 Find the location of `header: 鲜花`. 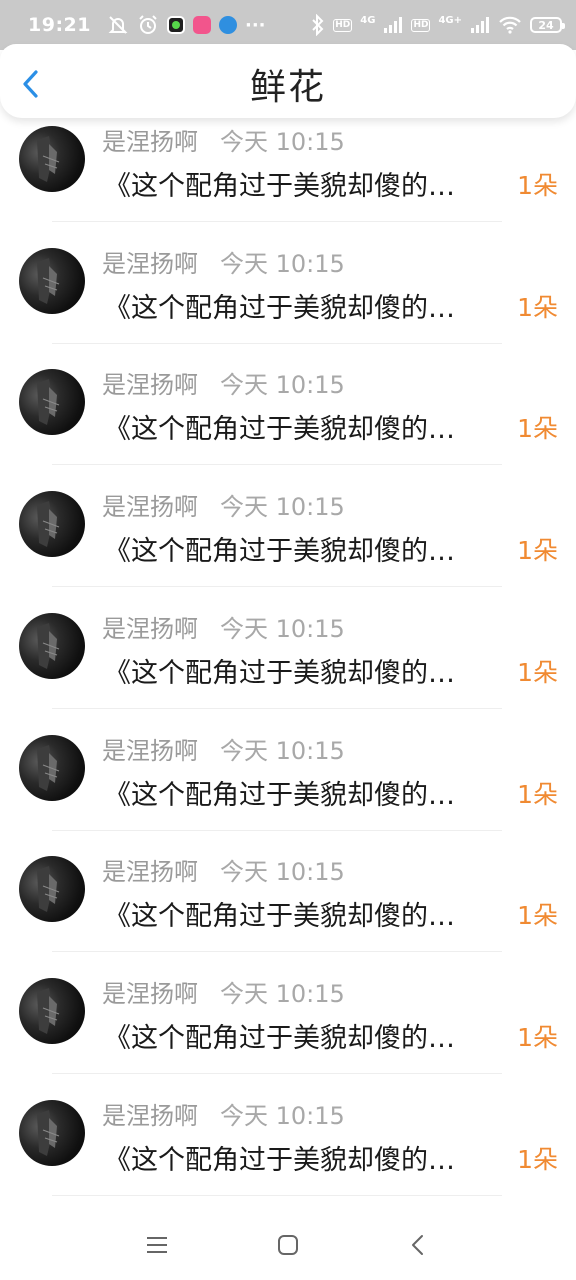

header: 鲜花 is located at coordinates (288, 81).